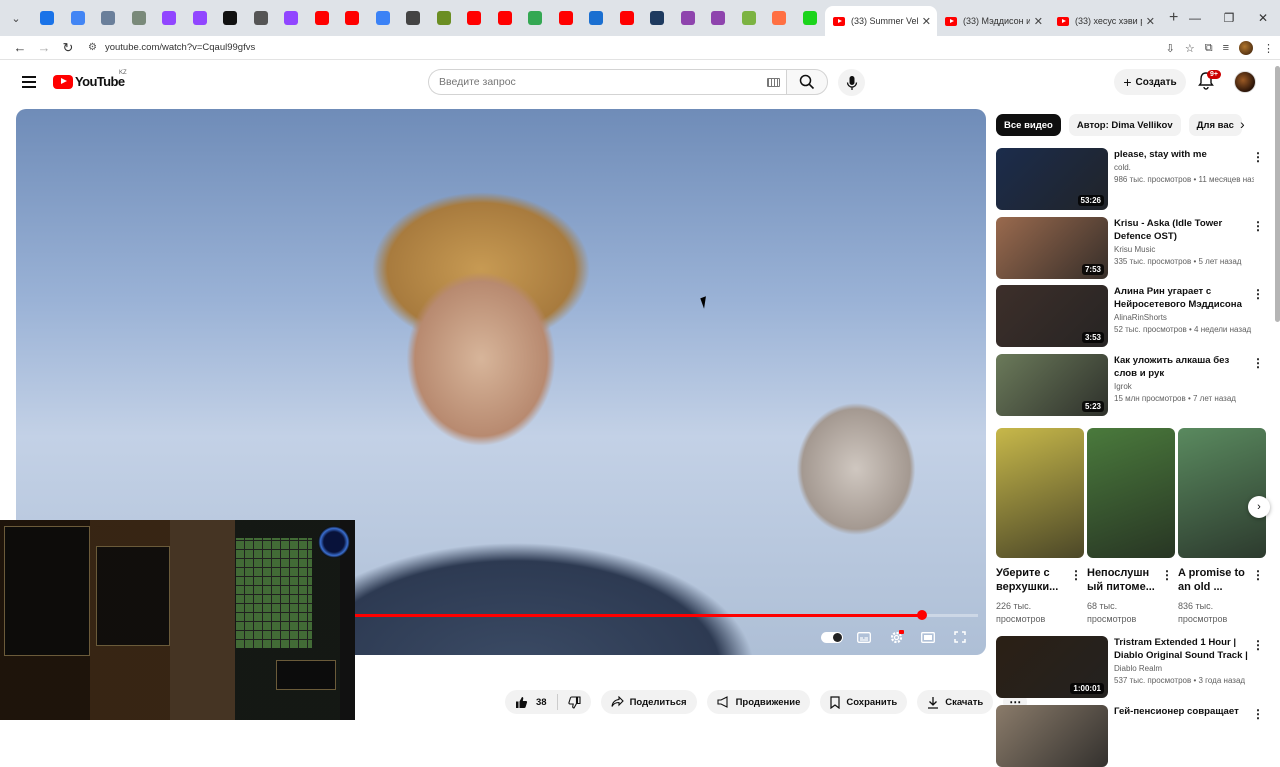 This screenshot has height=767, width=1280. I want to click on voice-search-button, so click(851, 82).